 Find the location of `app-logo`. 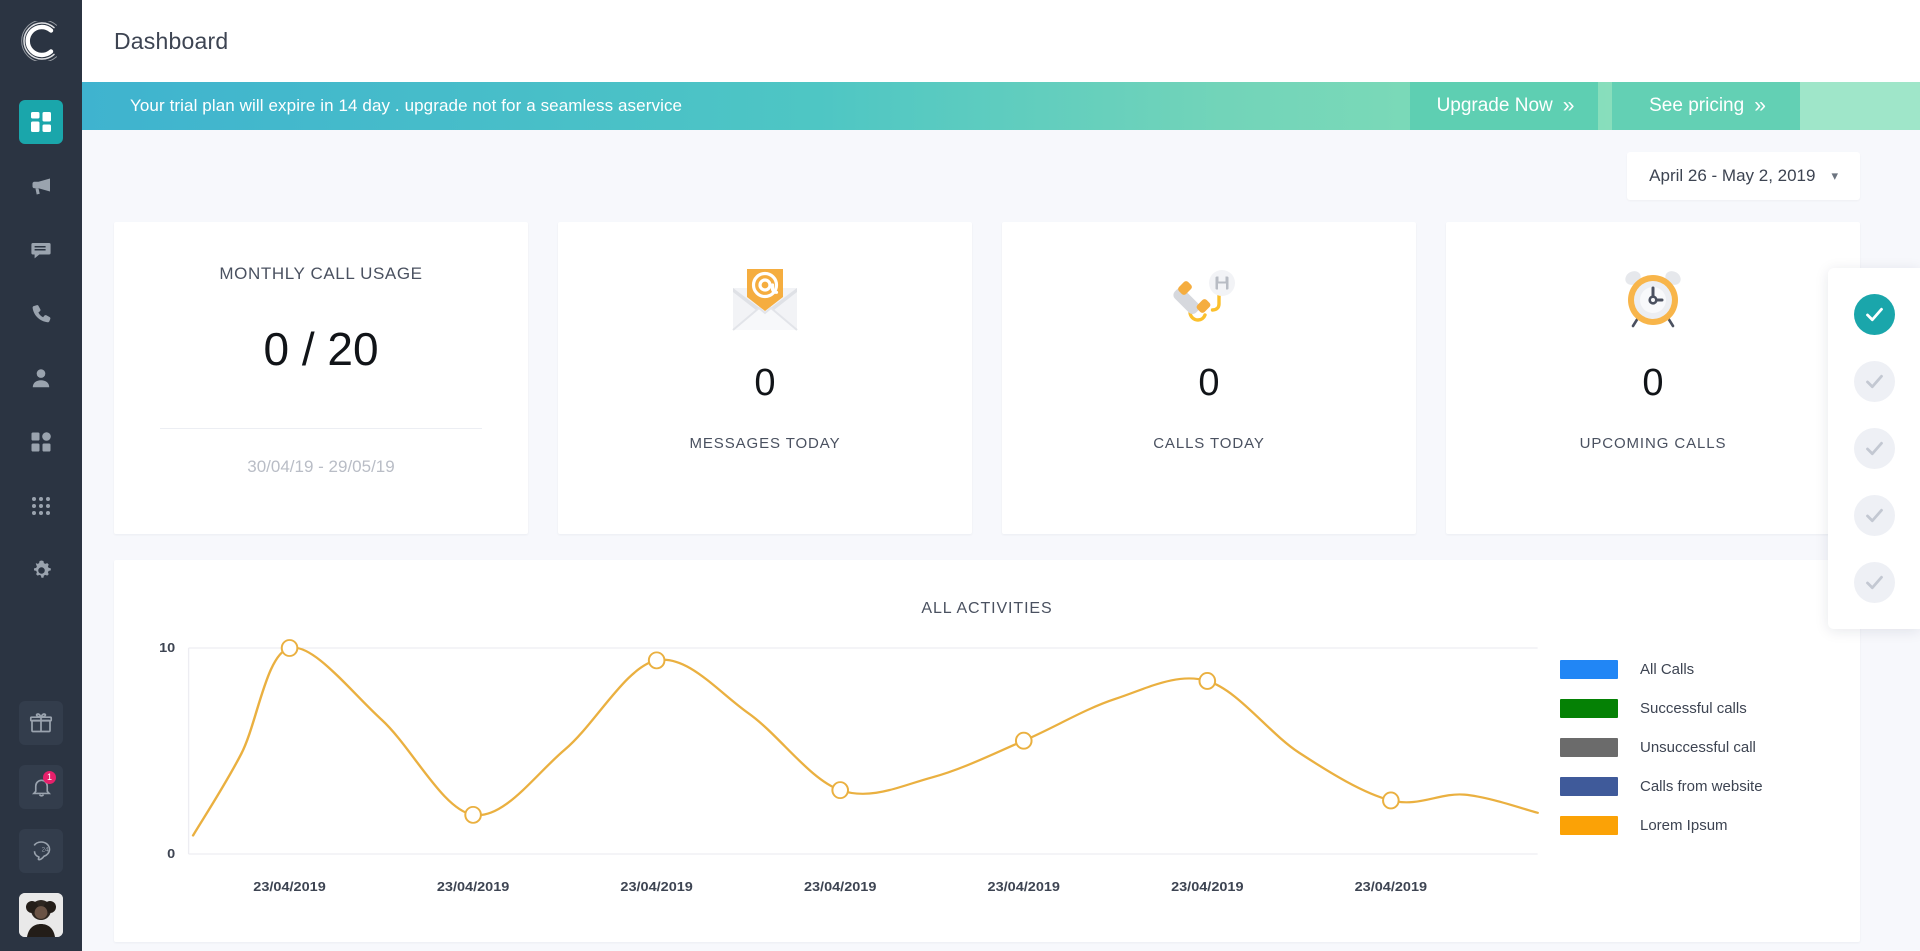

app-logo is located at coordinates (41, 41).